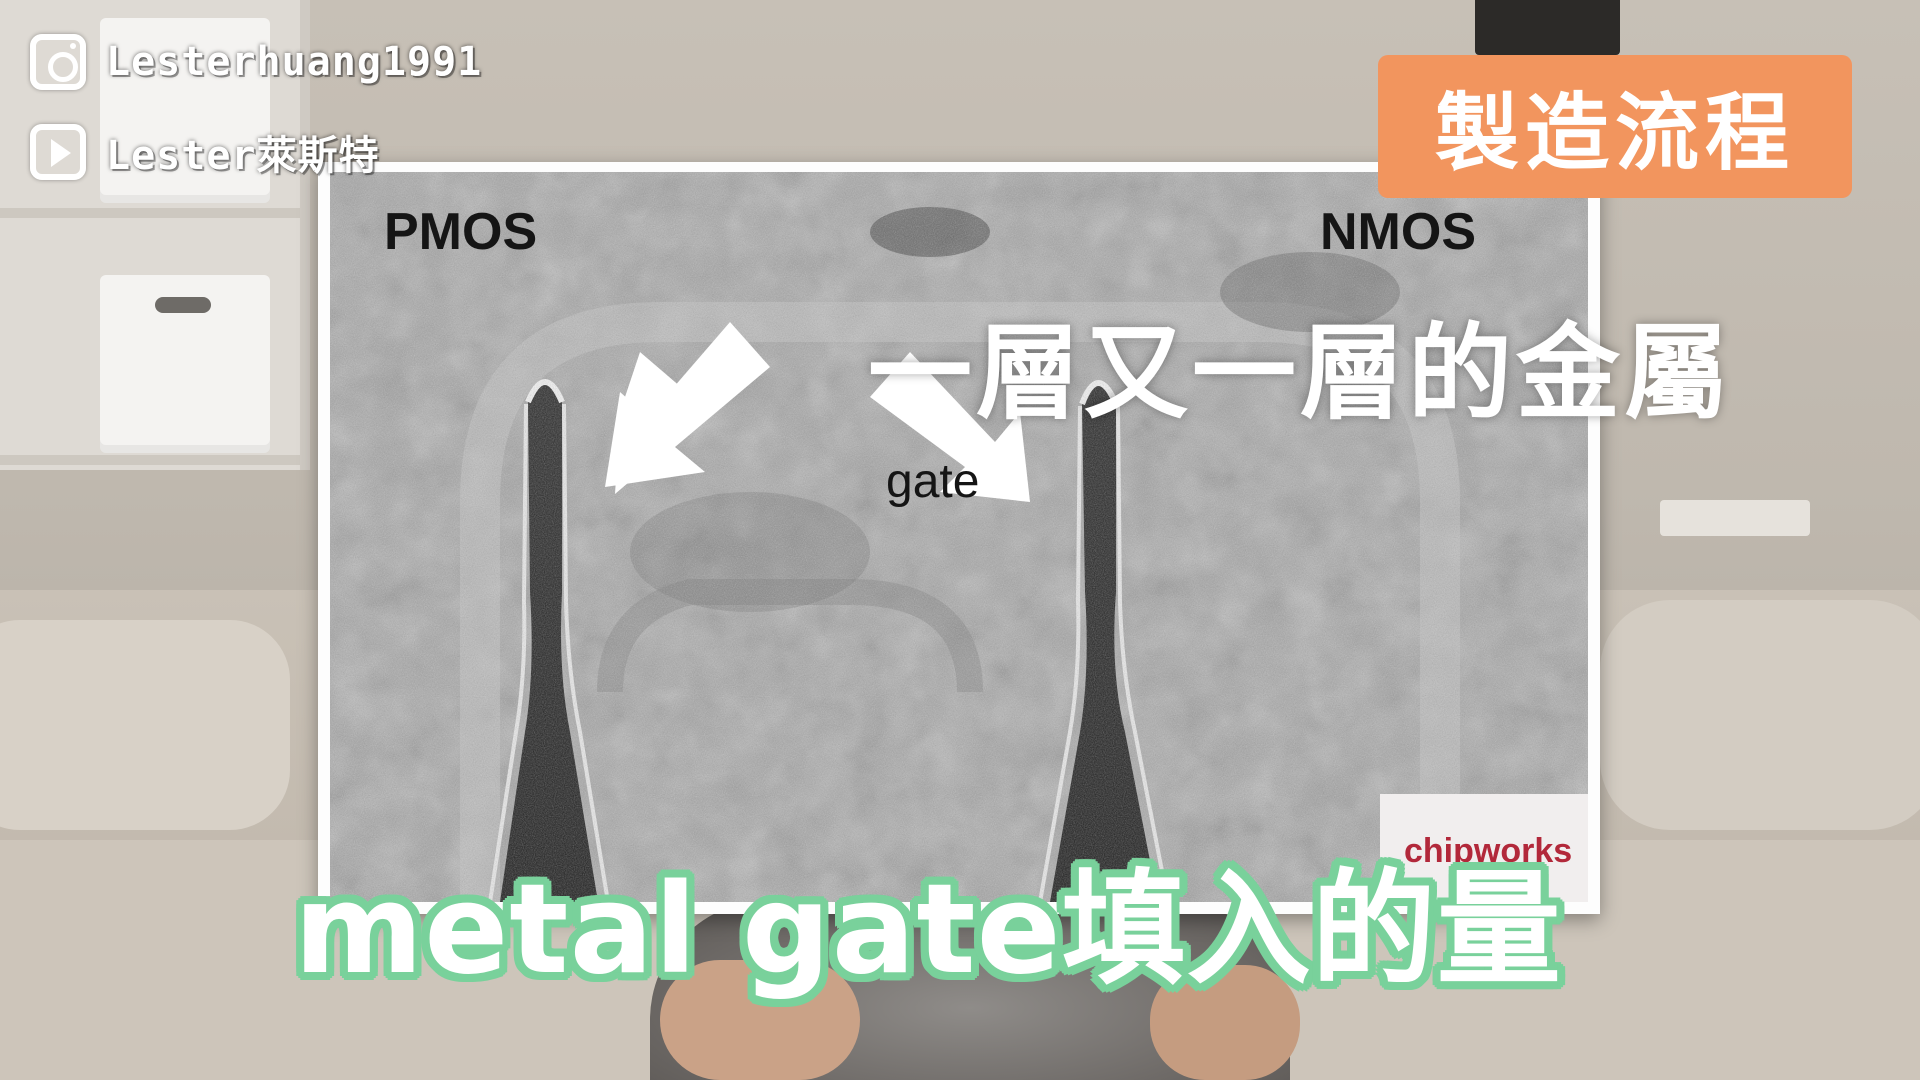 The image size is (1920, 1080). I want to click on background-tv, so click(1547, 27).